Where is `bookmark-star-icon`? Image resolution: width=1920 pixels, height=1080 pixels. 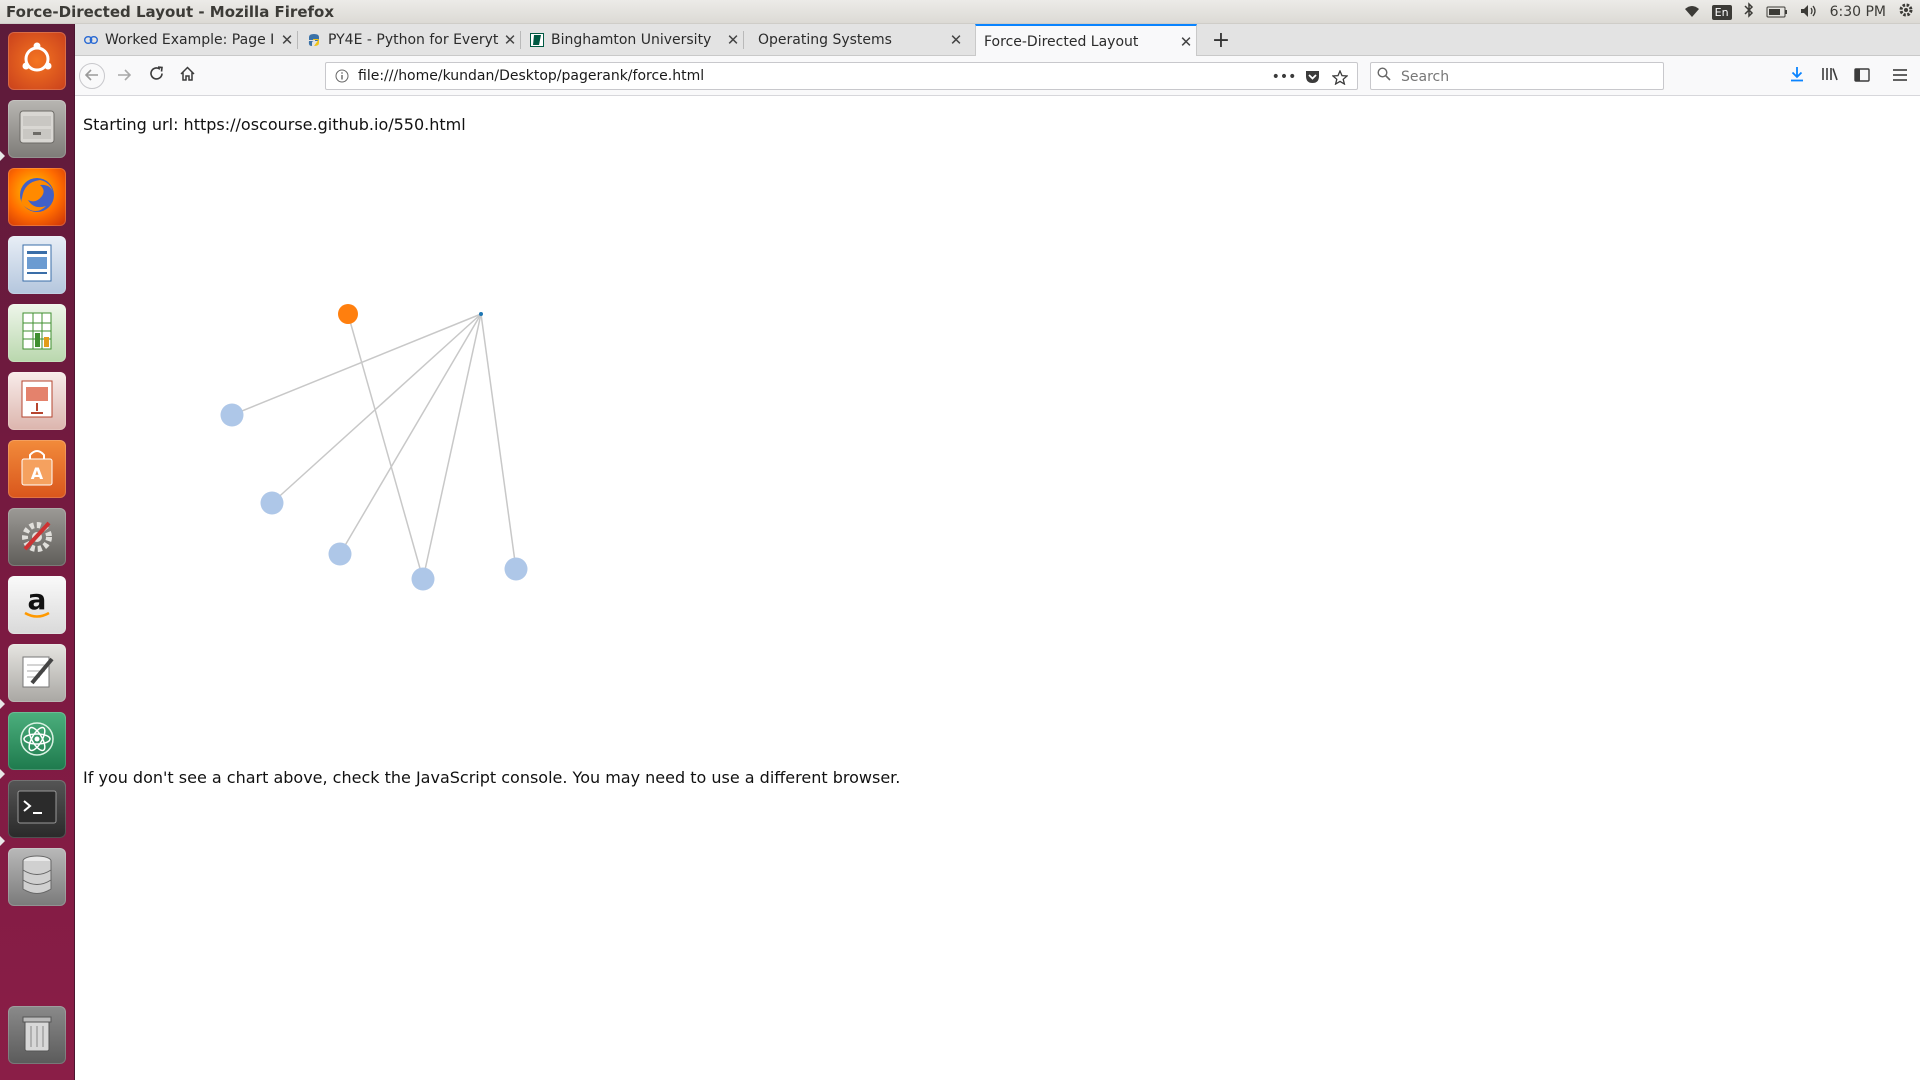 bookmark-star-icon is located at coordinates (1340, 77).